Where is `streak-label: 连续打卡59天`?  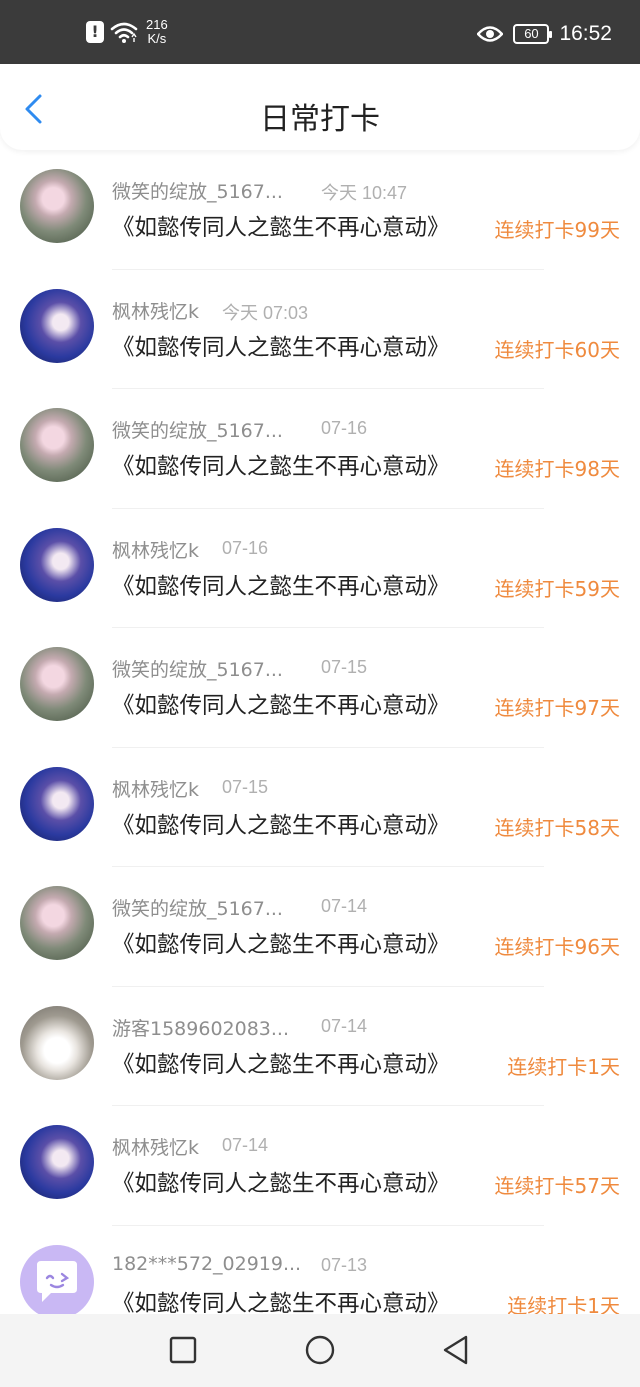
streak-label: 连续打卡59天 is located at coordinates (557, 588).